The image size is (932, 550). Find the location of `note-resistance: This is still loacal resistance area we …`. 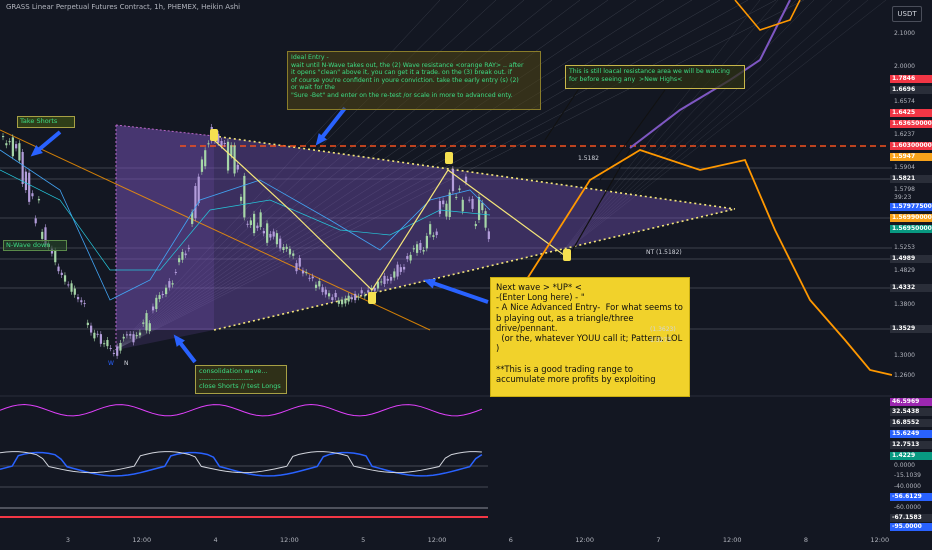

note-resistance: This is still loacal resistance area we … is located at coordinates (655, 77).